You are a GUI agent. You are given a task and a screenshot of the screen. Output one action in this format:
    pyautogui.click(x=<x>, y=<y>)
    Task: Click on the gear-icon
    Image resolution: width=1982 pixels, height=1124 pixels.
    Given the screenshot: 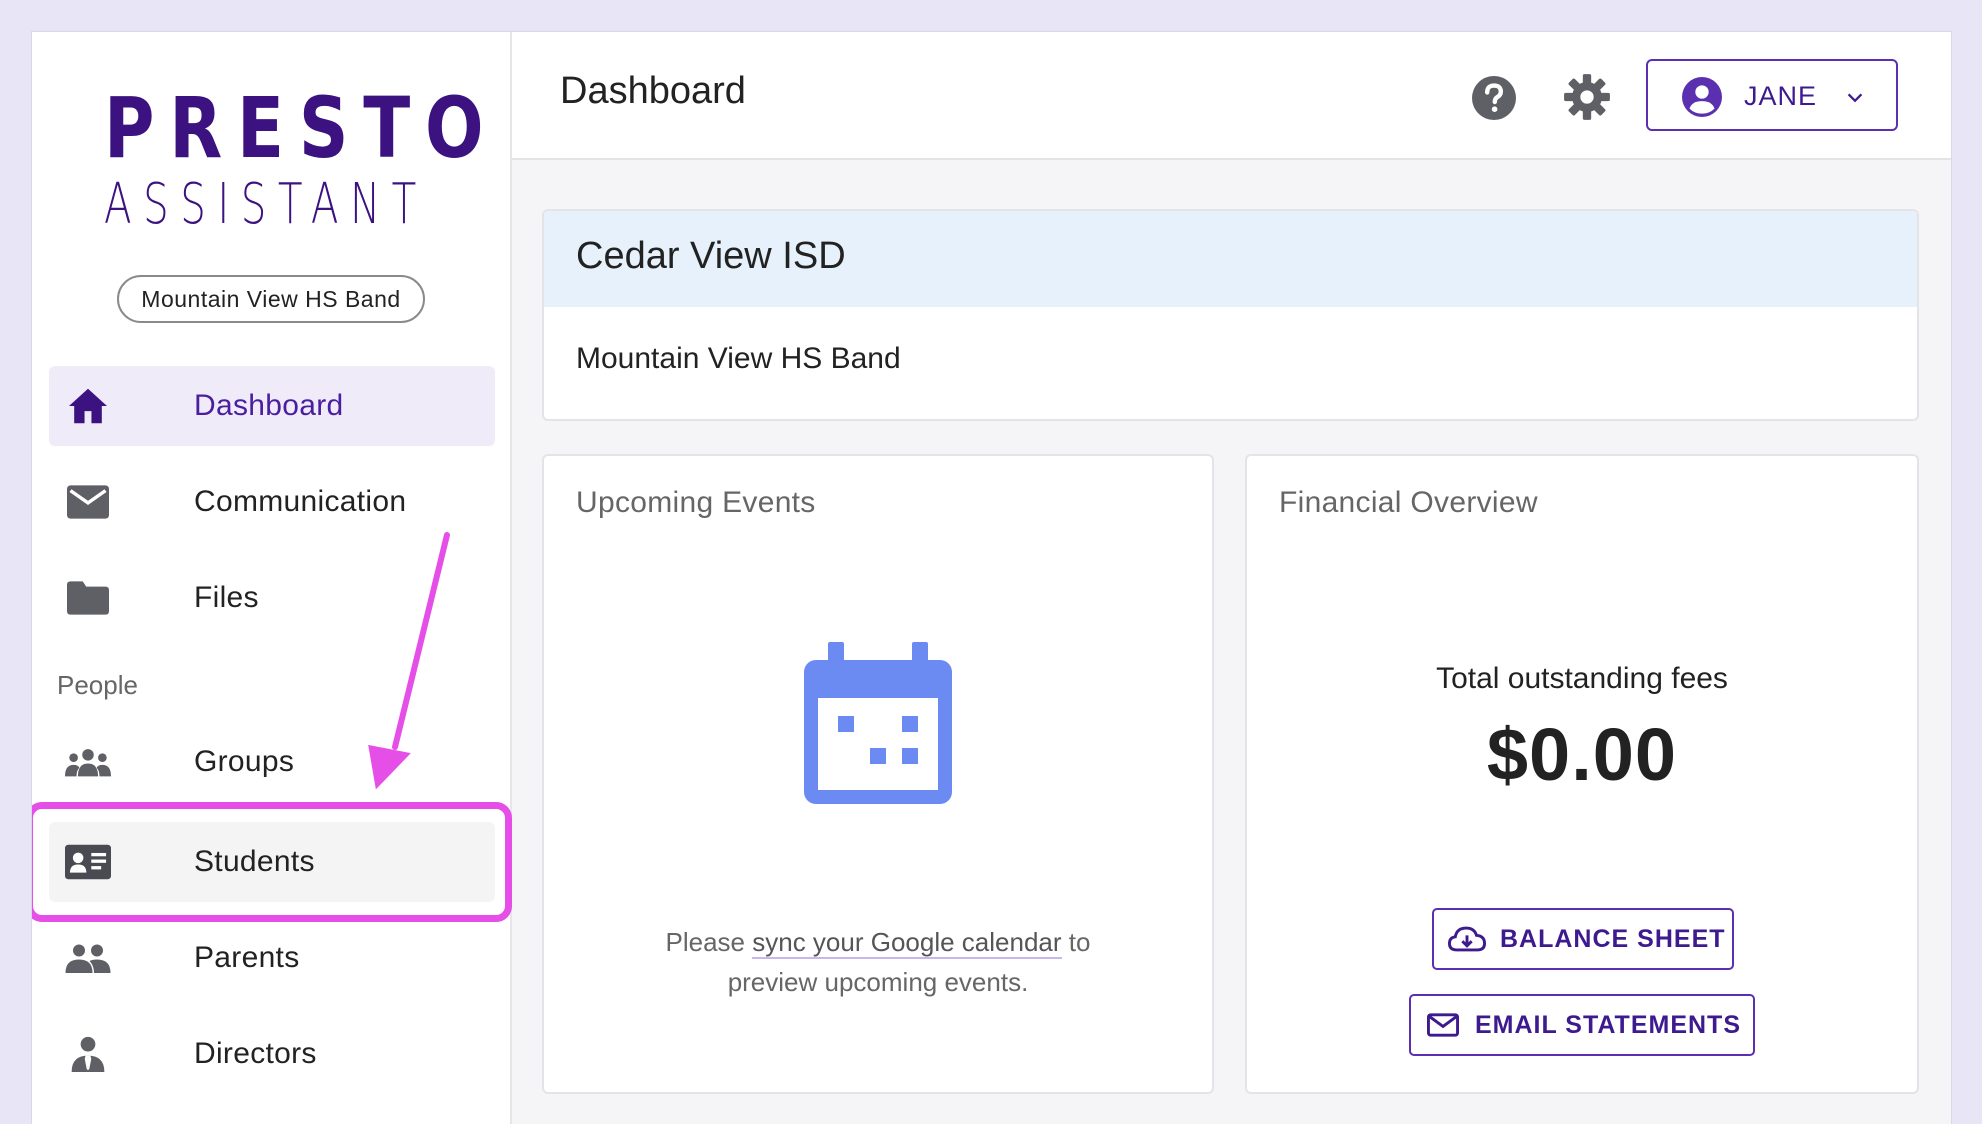 What is the action you would take?
    pyautogui.click(x=1587, y=97)
    